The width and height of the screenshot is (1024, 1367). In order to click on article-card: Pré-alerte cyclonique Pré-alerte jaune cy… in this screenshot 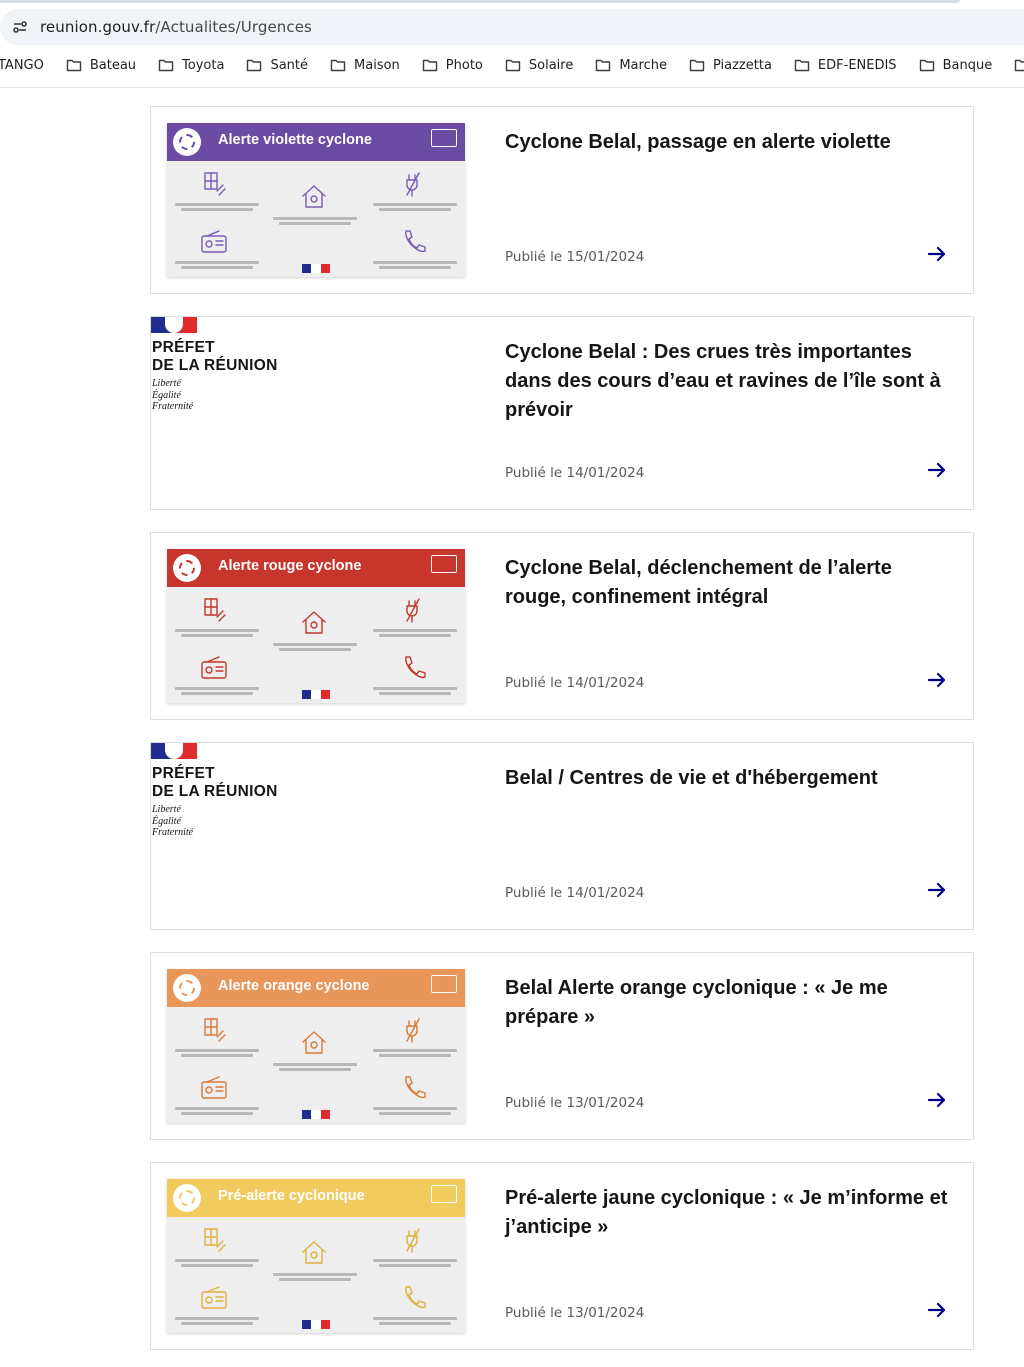, I will do `click(562, 1256)`.